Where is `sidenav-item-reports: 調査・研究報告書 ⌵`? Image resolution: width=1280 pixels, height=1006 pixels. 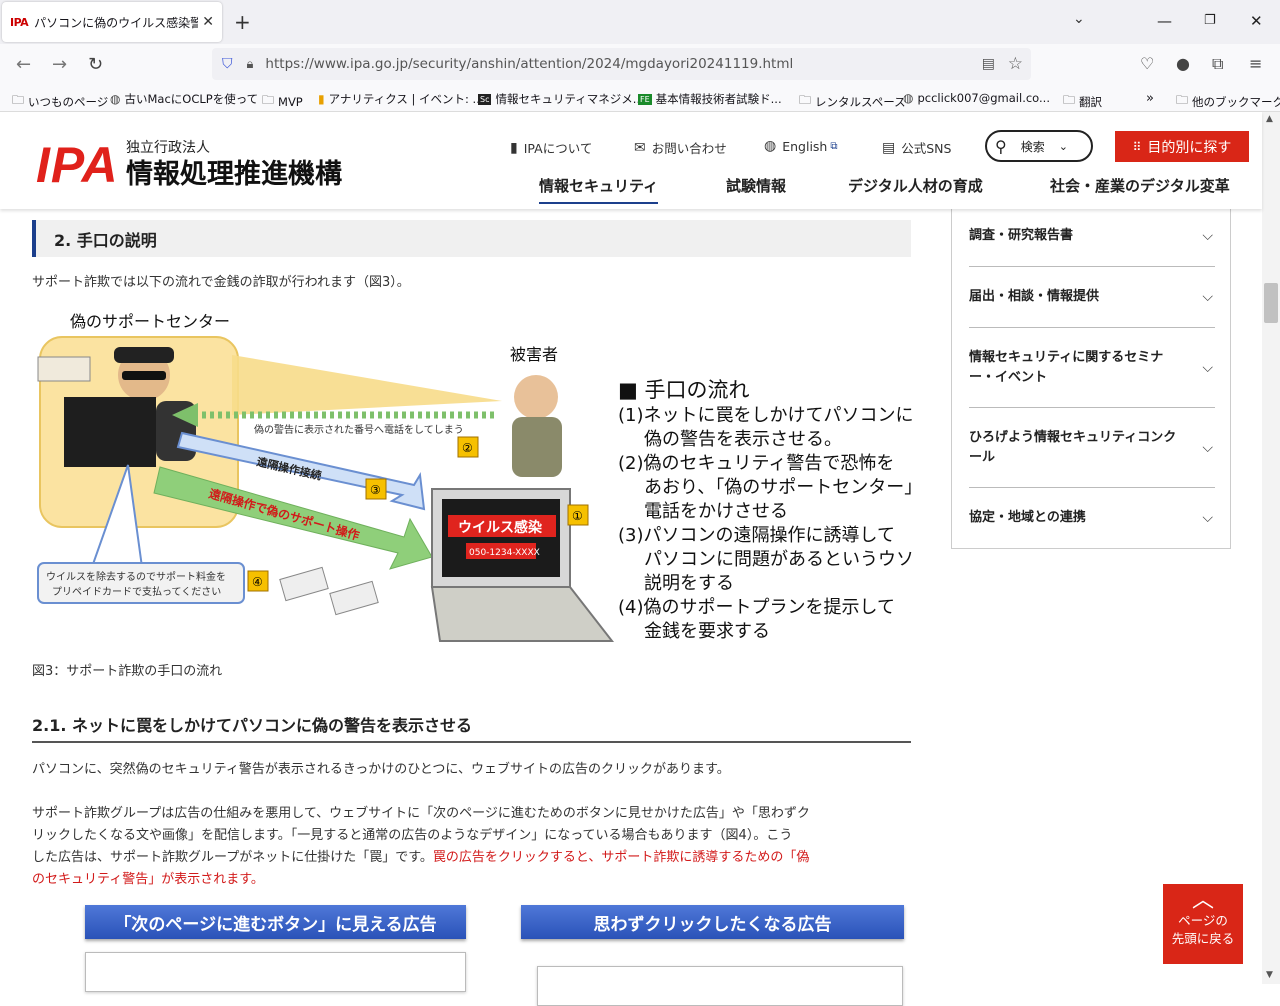
sidenav-item-reports: 調査・研究報告書 ⌵ is located at coordinates (1092, 236).